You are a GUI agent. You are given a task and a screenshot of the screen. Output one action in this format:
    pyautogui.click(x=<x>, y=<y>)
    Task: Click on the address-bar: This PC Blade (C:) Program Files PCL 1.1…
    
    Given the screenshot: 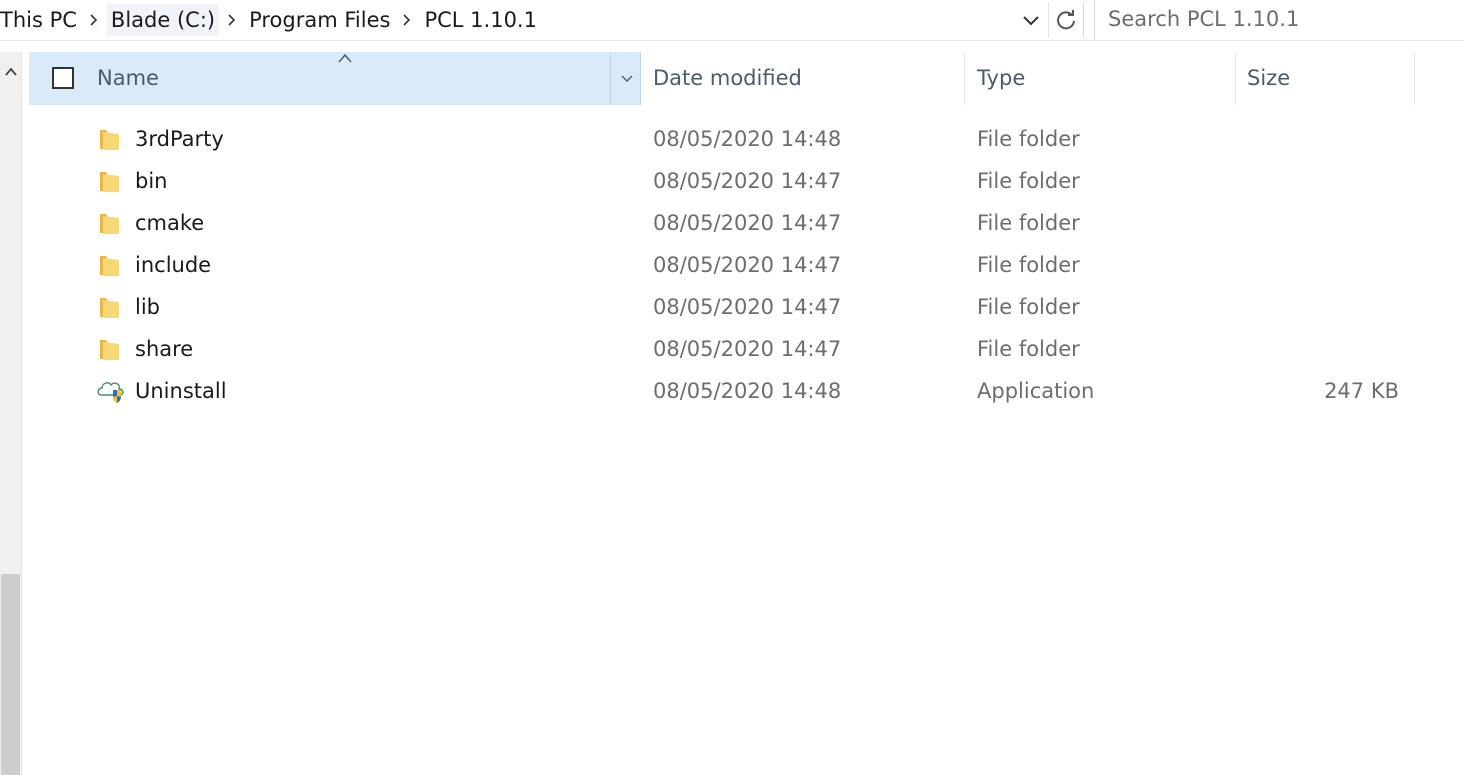 What is the action you would take?
    pyautogui.click(x=732, y=20)
    